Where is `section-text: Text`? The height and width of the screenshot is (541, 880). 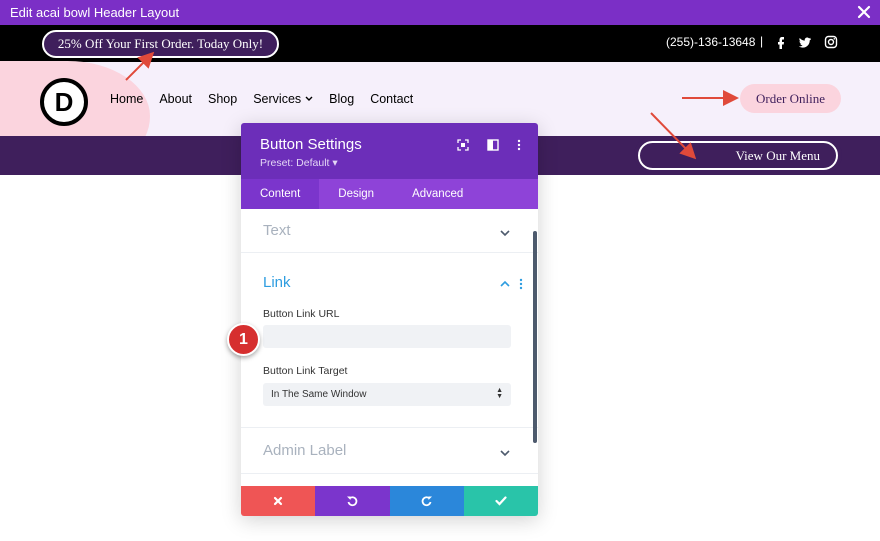 section-text: Text is located at coordinates (389, 231).